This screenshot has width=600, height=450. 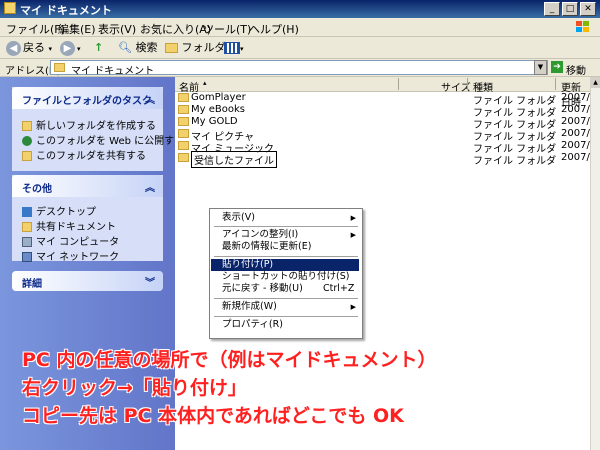 I want to click on computer-icon, so click(x=27, y=242).